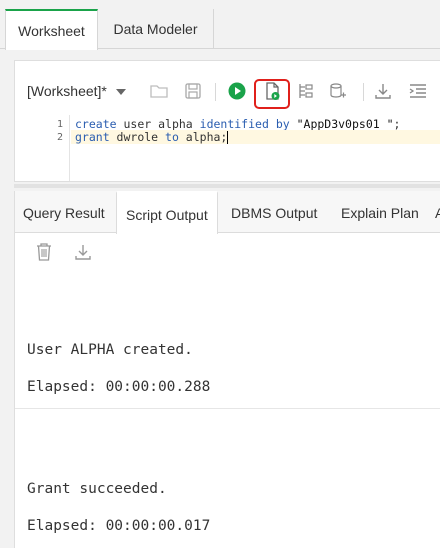 This screenshot has height=548, width=440. What do you see at coordinates (167, 212) in the screenshot?
I see `tab-script-output: Script Output` at bounding box center [167, 212].